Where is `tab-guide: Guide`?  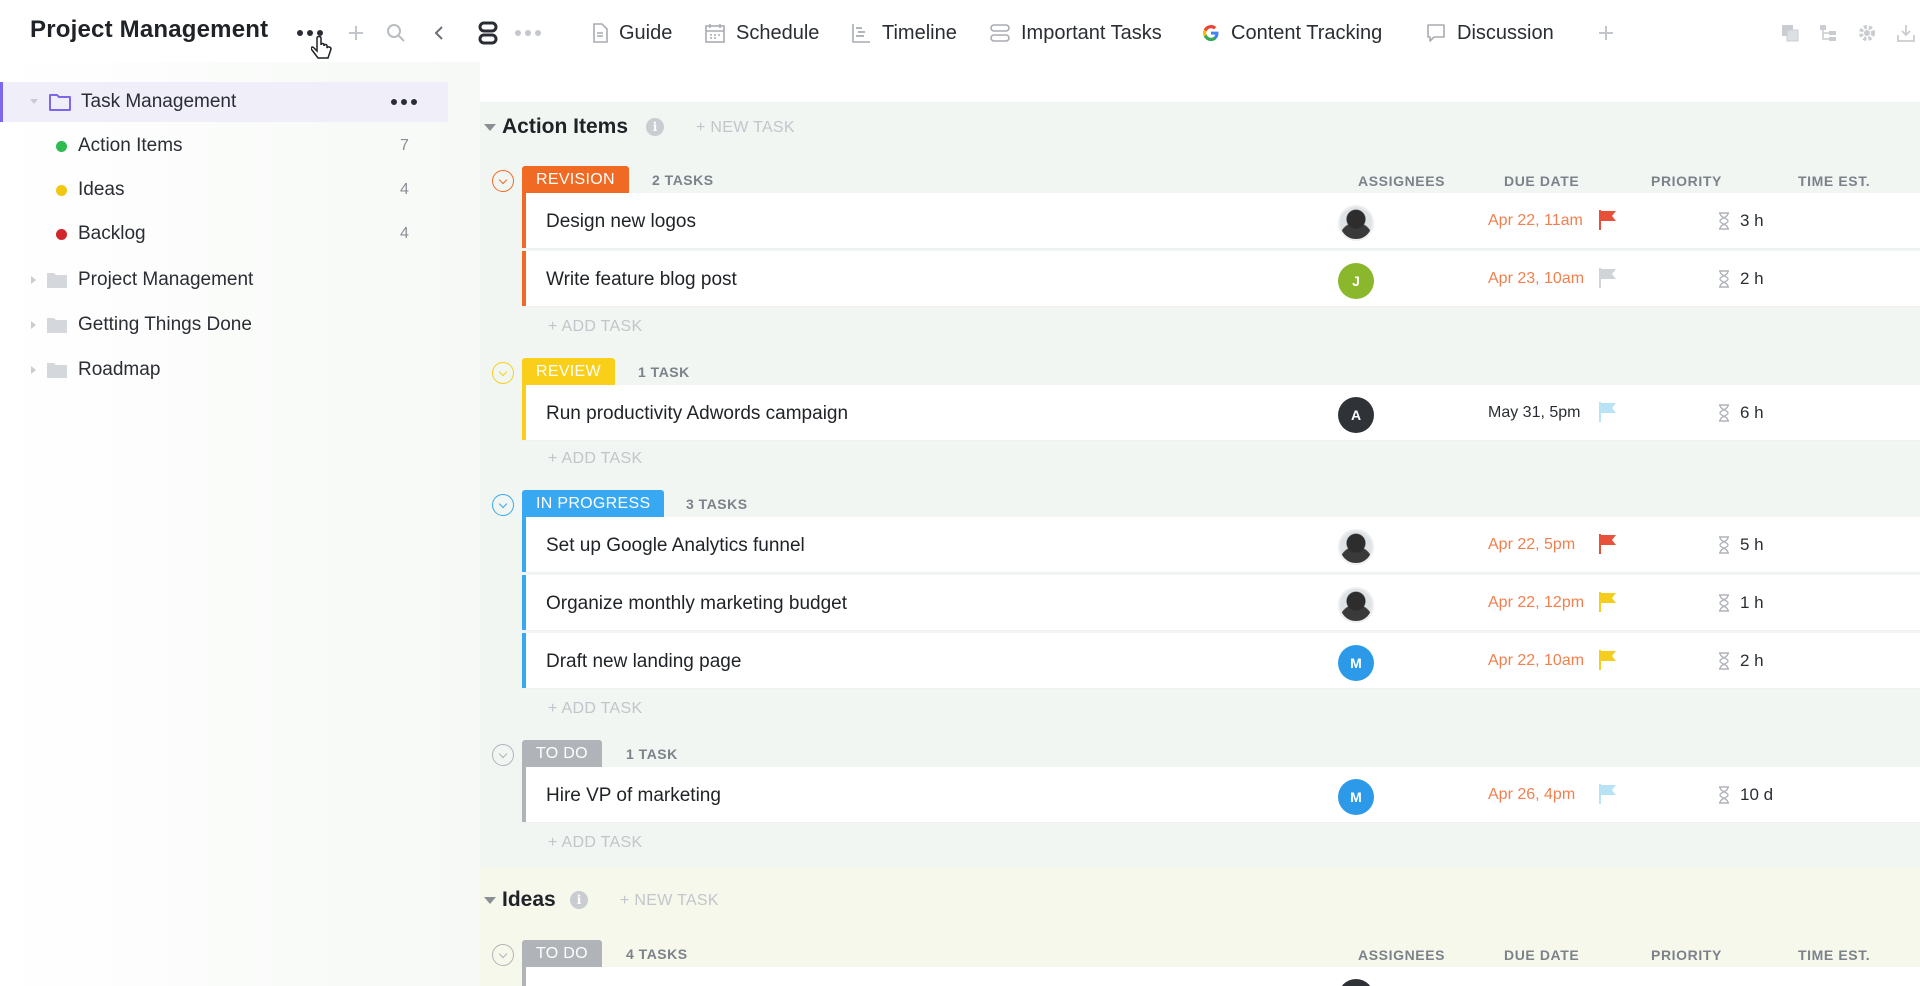
tab-guide: Guide is located at coordinates (632, 33).